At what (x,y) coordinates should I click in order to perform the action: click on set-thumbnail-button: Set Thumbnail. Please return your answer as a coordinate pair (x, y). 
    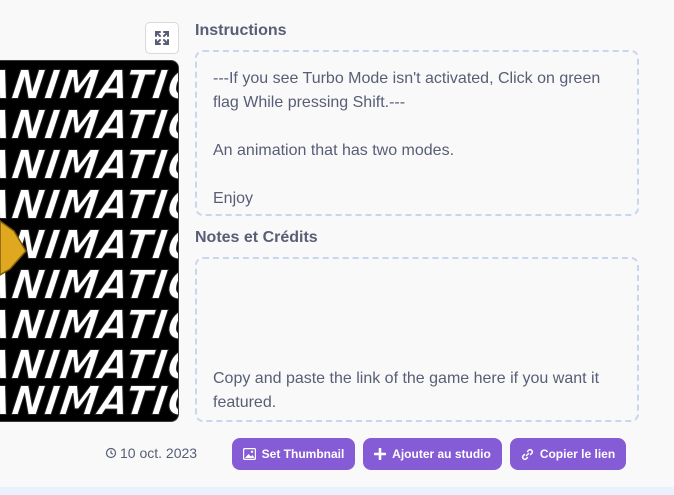
    Looking at the image, I should click on (293, 454).